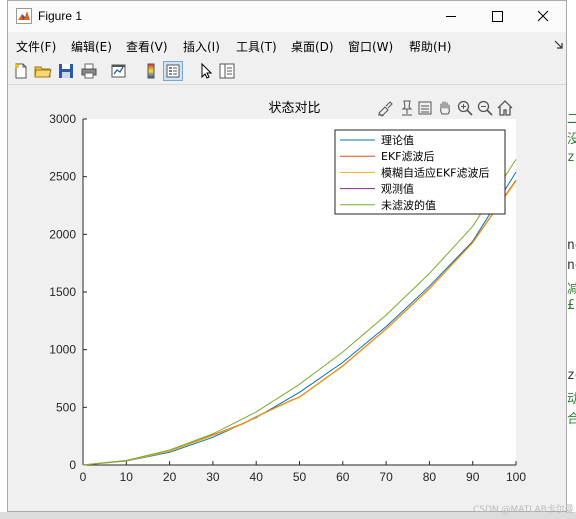 The width and height of the screenshot is (576, 519). What do you see at coordinates (62, 350) in the screenshot?
I see `y-tick-label: 1000` at bounding box center [62, 350].